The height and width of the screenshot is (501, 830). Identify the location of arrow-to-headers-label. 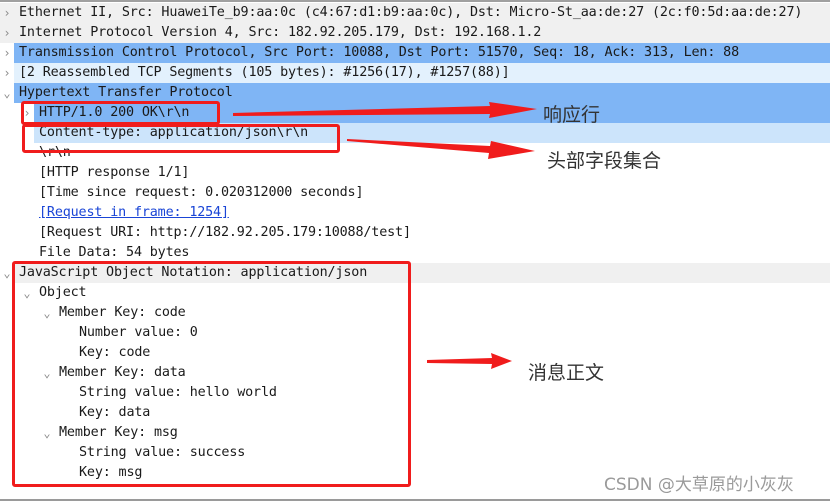
(441, 149).